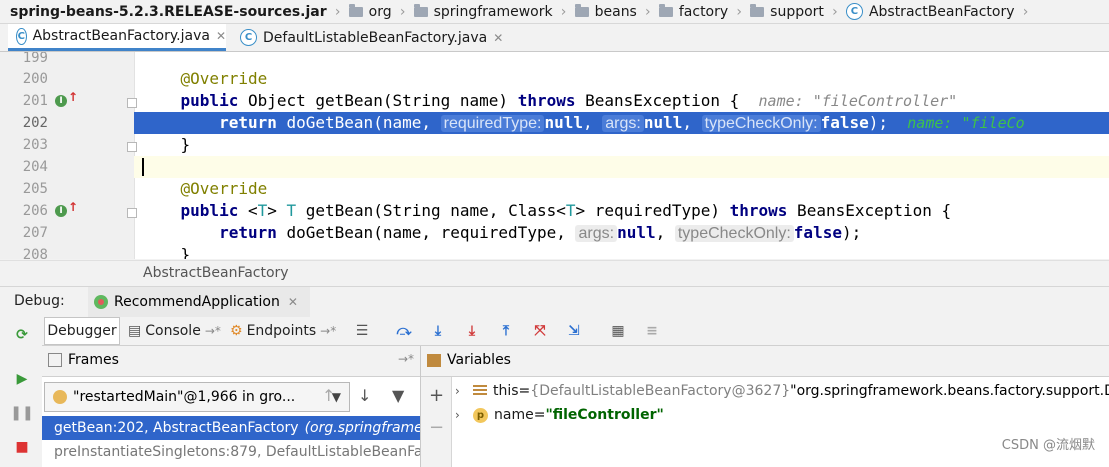 This screenshot has height=467, width=1109. I want to click on pause-icon: ❚❚, so click(21, 413).